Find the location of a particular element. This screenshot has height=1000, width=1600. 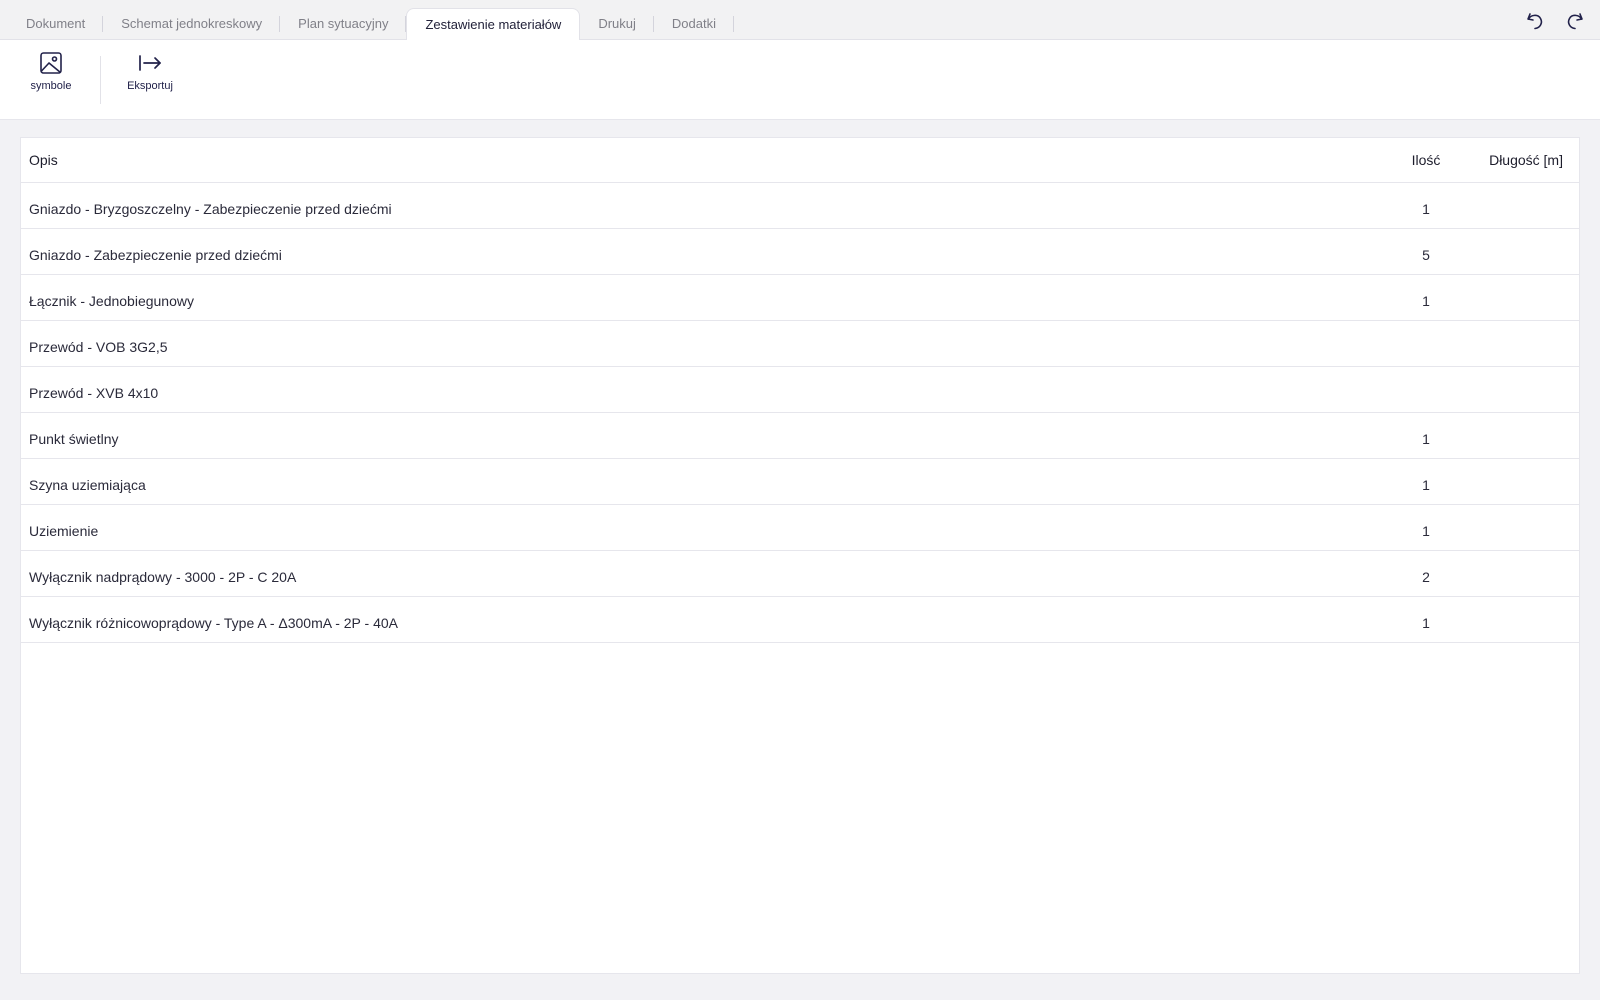

table-row: Łącznik - Jednobiegunowy 1 is located at coordinates (800, 298).